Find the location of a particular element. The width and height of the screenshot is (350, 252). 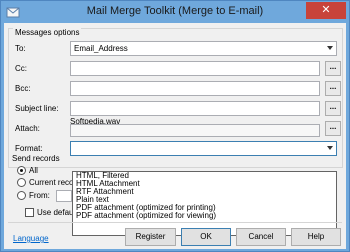

ok-button: OK is located at coordinates (206, 237).